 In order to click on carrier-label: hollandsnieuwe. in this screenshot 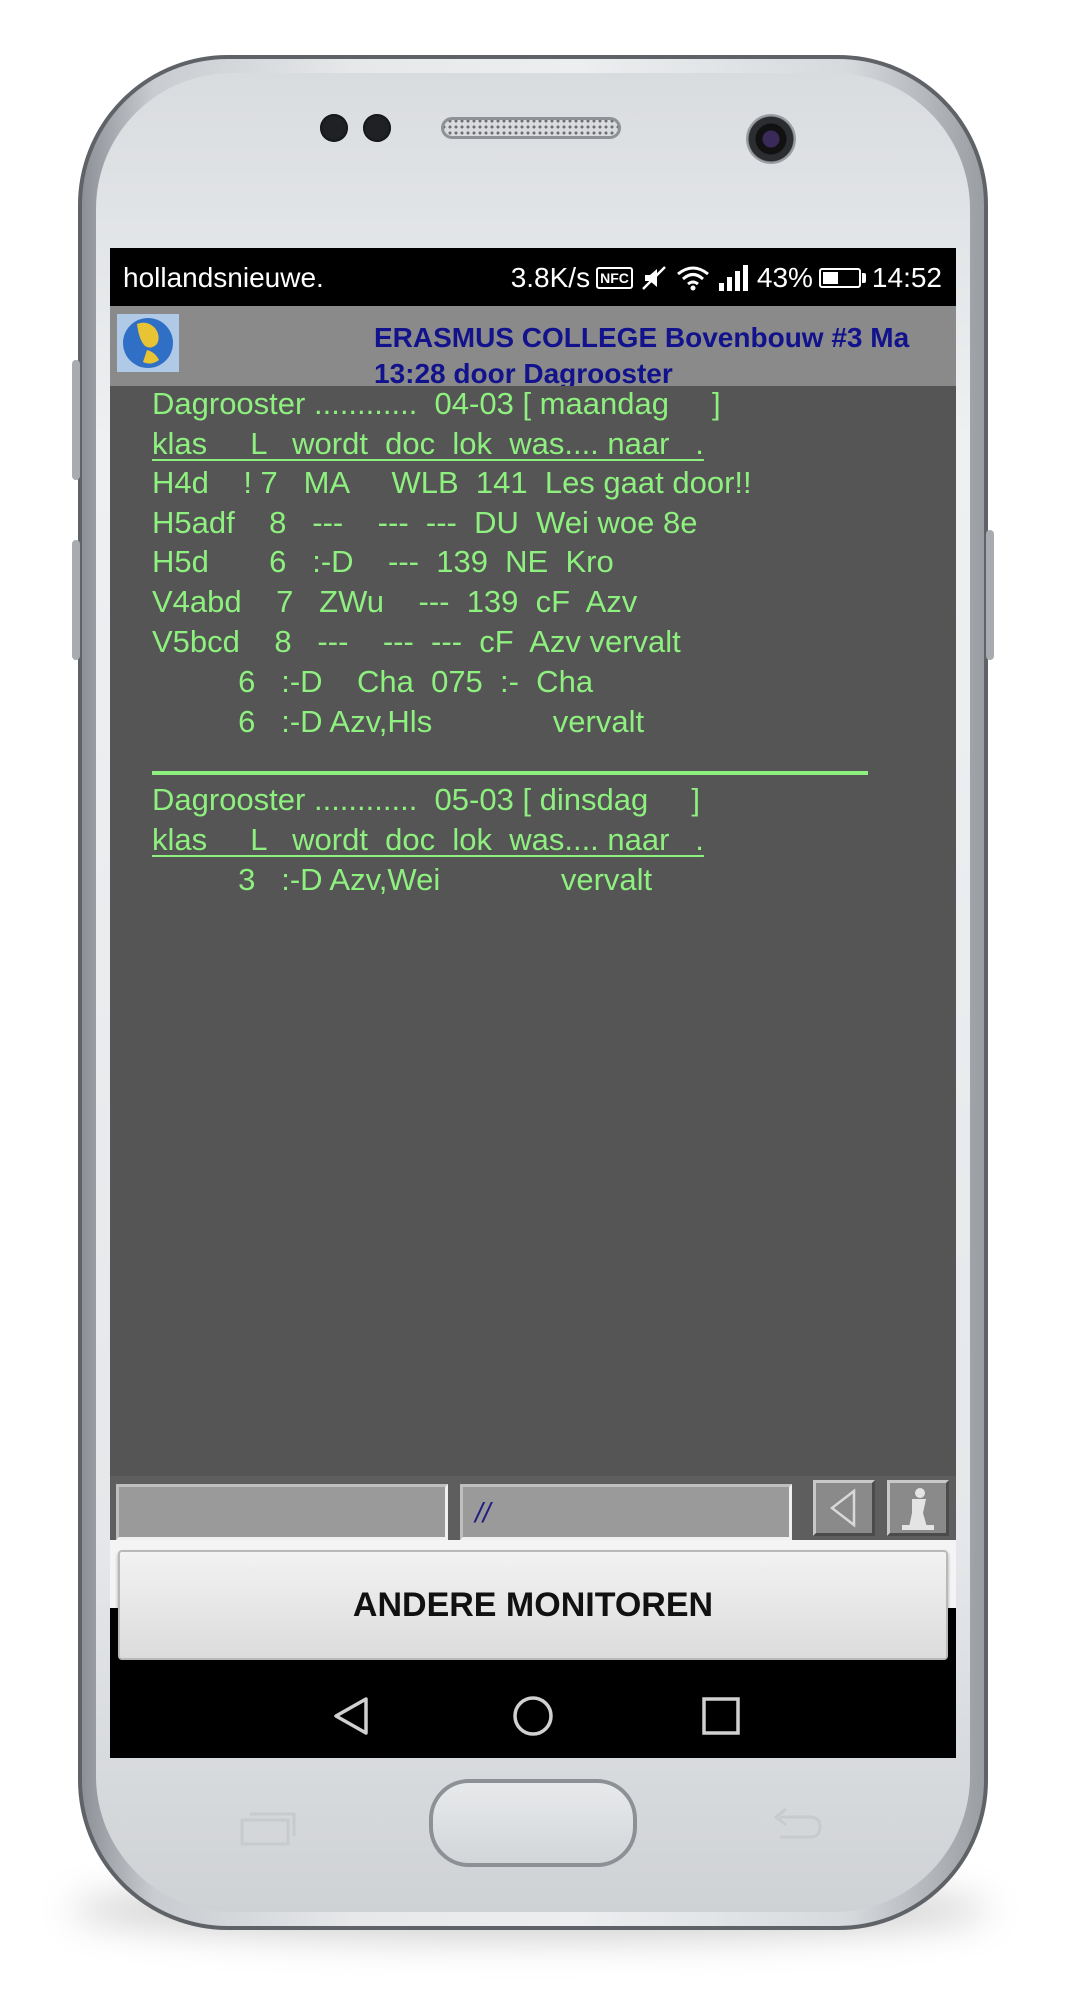, I will do `click(223, 277)`.